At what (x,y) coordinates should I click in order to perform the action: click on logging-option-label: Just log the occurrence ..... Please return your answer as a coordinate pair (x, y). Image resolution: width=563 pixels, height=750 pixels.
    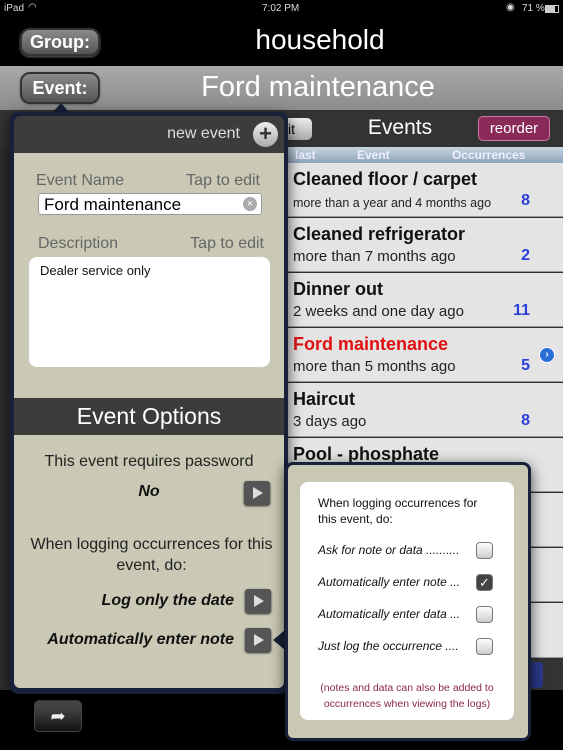
    Looking at the image, I should click on (388, 646).